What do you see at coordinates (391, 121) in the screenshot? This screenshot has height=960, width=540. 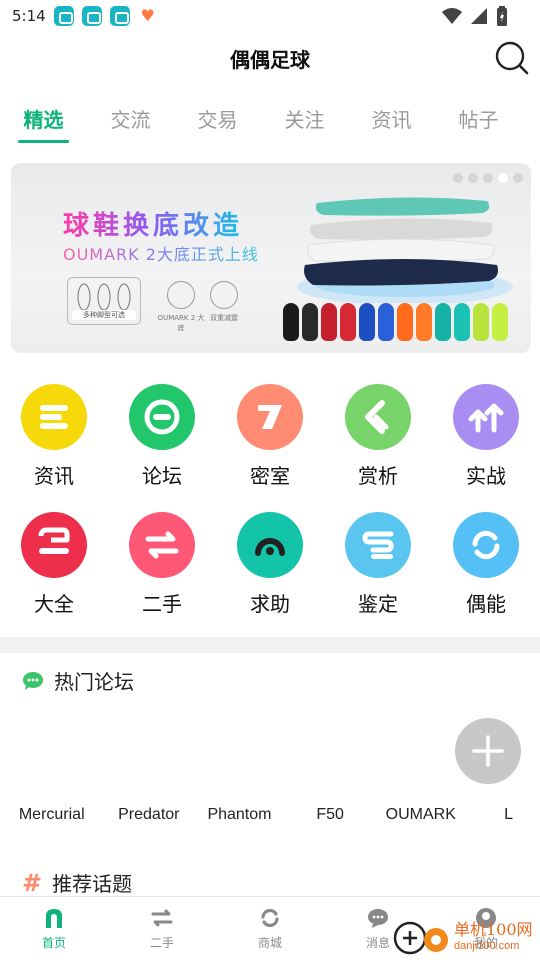 I see `tab-news: 资讯` at bounding box center [391, 121].